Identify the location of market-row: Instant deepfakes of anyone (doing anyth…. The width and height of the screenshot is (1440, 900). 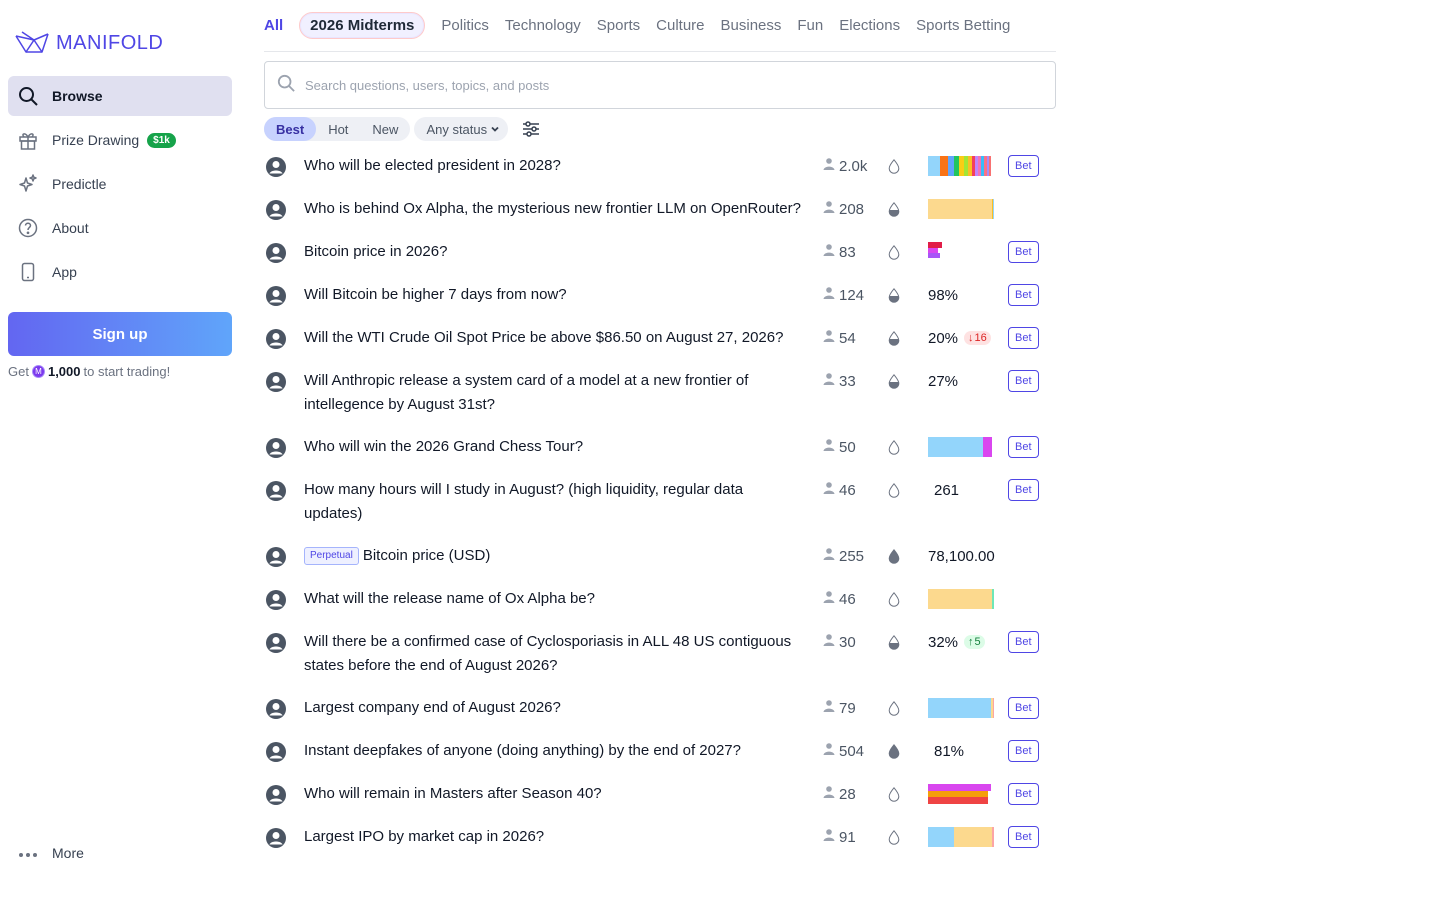
(660, 751).